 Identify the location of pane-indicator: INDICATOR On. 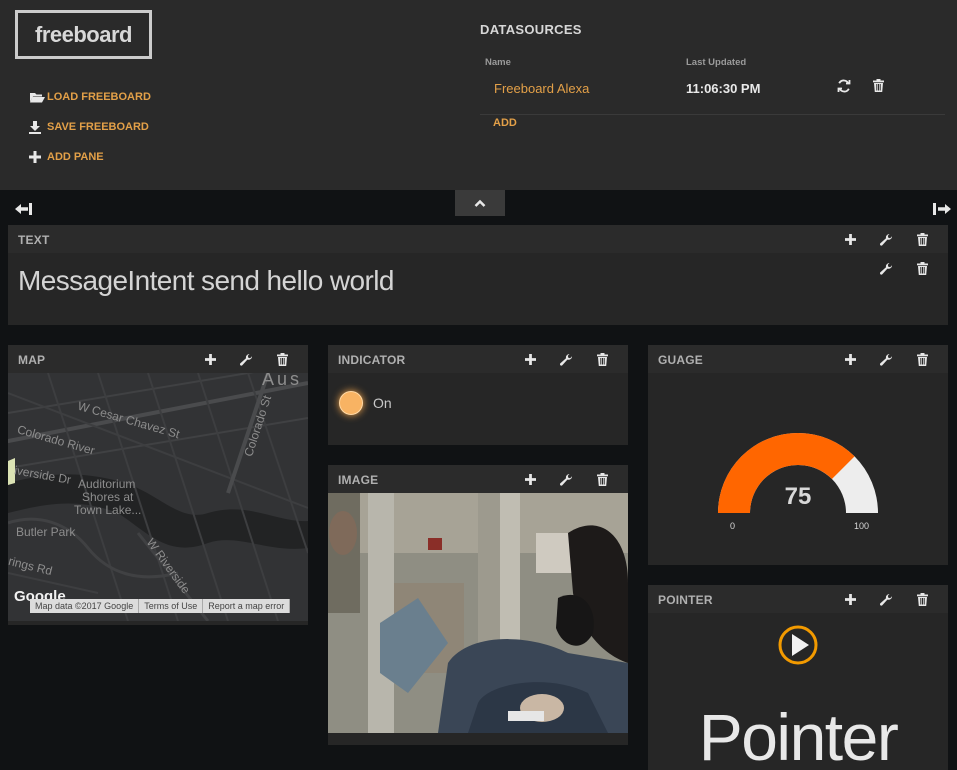
(478, 395).